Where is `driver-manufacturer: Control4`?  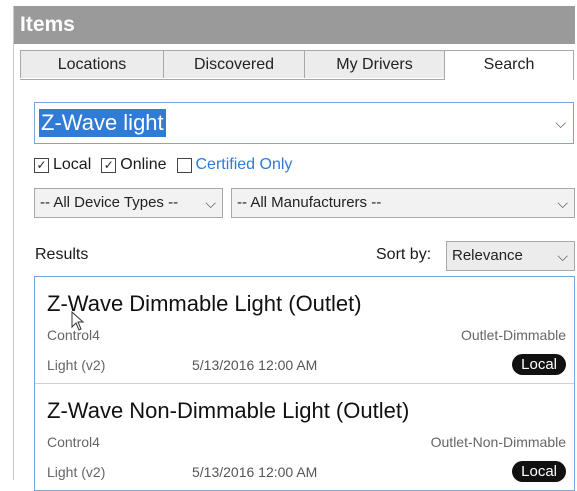 driver-manufacturer: Control4 is located at coordinates (73, 442).